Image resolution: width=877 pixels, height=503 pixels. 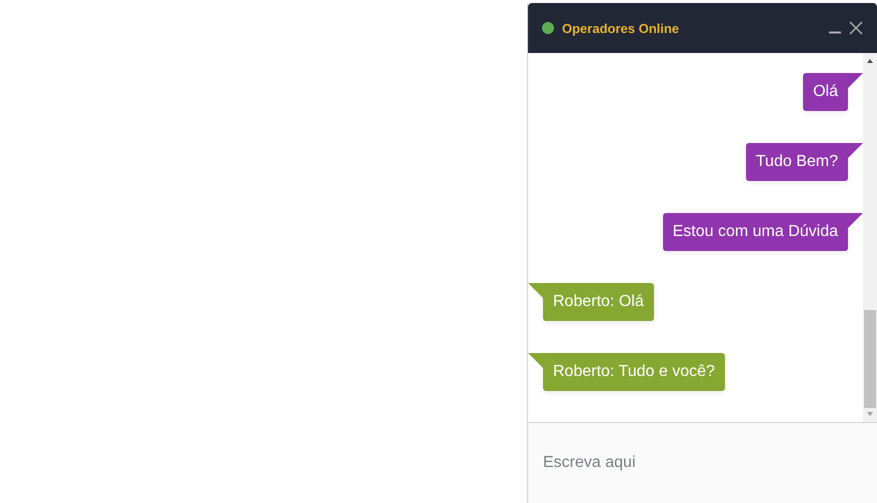 What do you see at coordinates (870, 237) in the screenshot?
I see `scrollbar` at bounding box center [870, 237].